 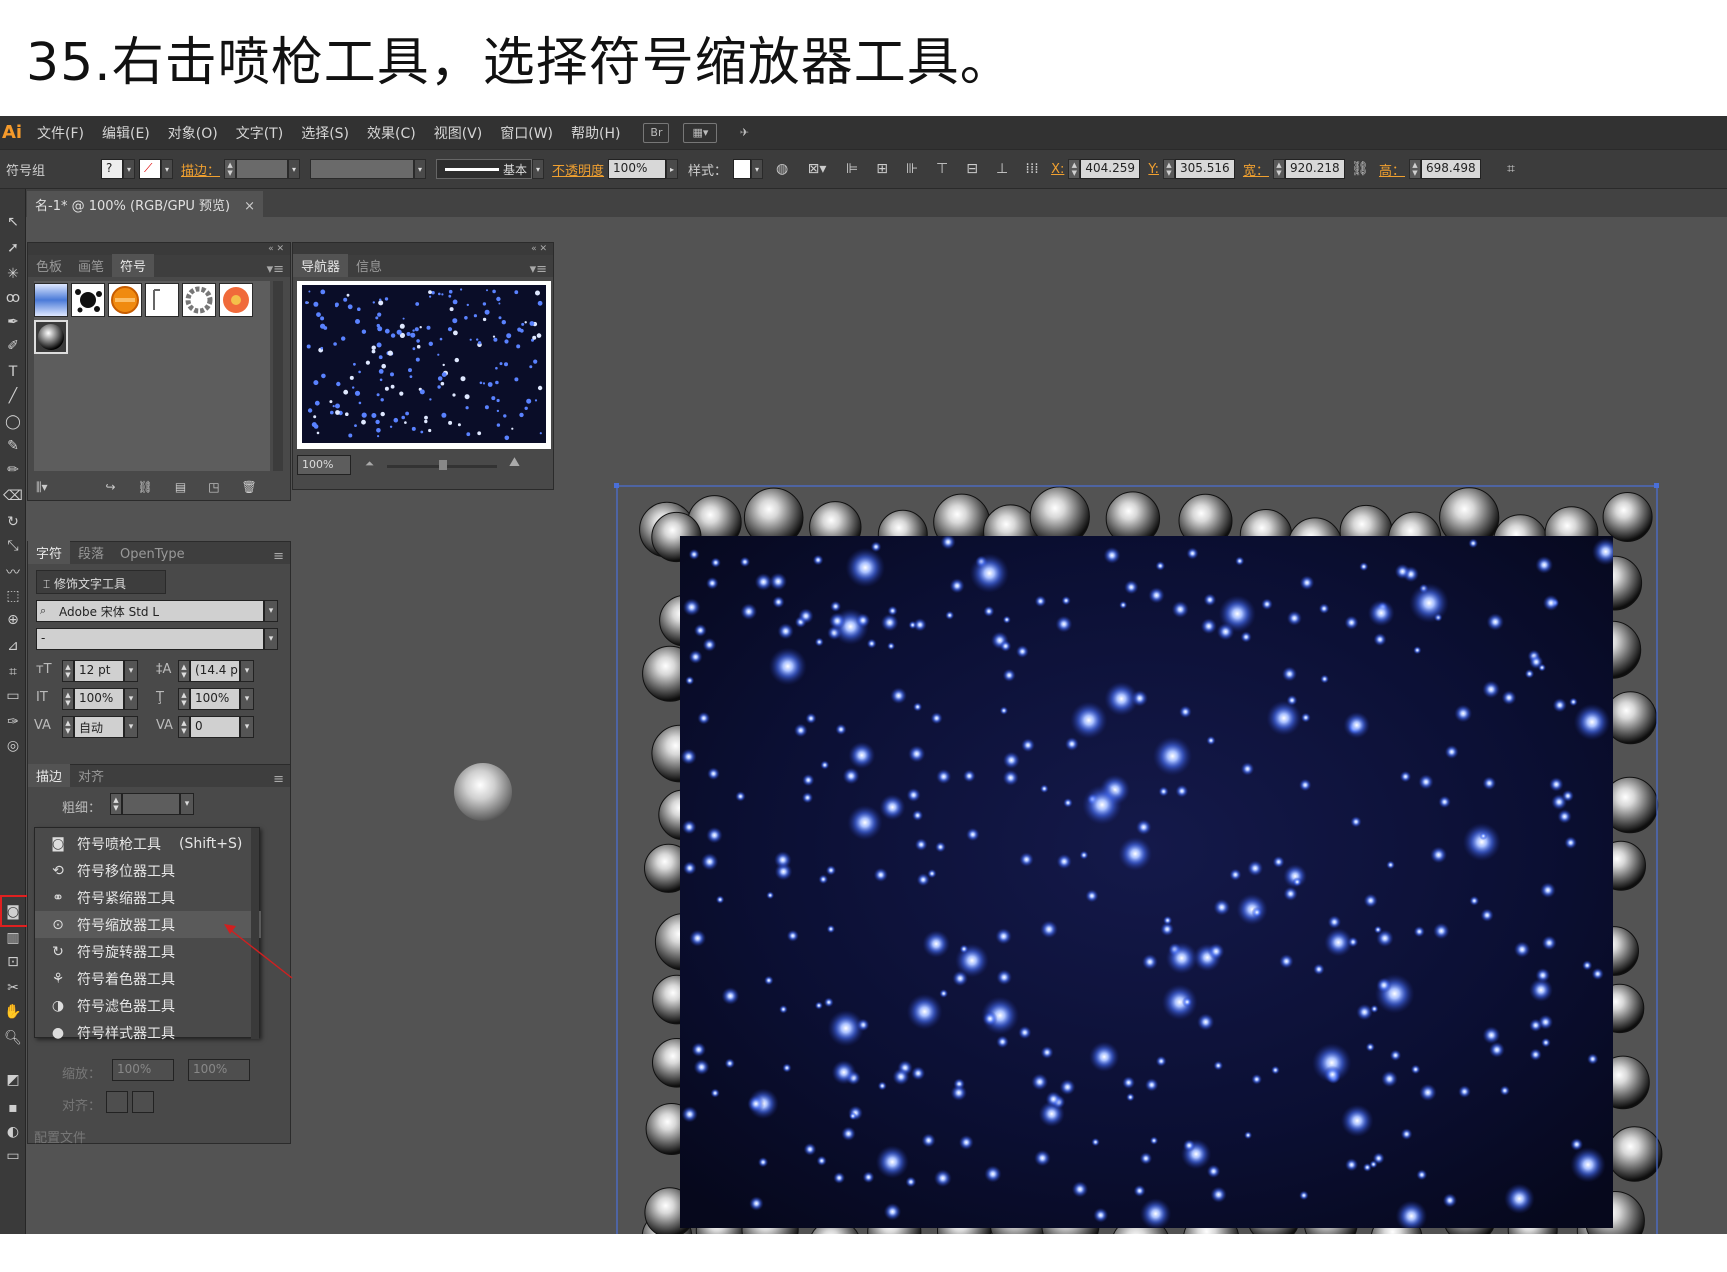 I want to click on flyout-item-sizer: ⊙ 符号缩放器工具, so click(x=148, y=924).